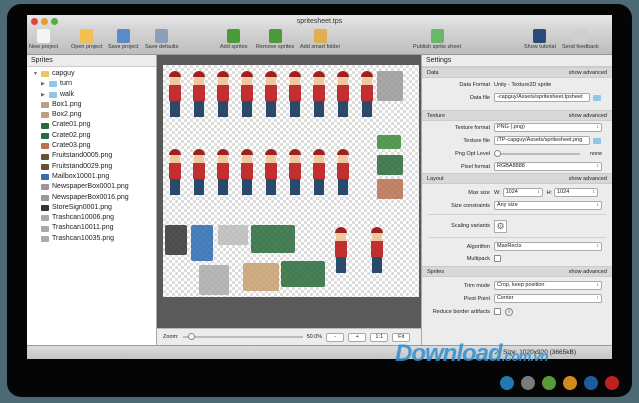 The image size is (639, 403). I want to click on png-opt-slider, so click(537, 153).